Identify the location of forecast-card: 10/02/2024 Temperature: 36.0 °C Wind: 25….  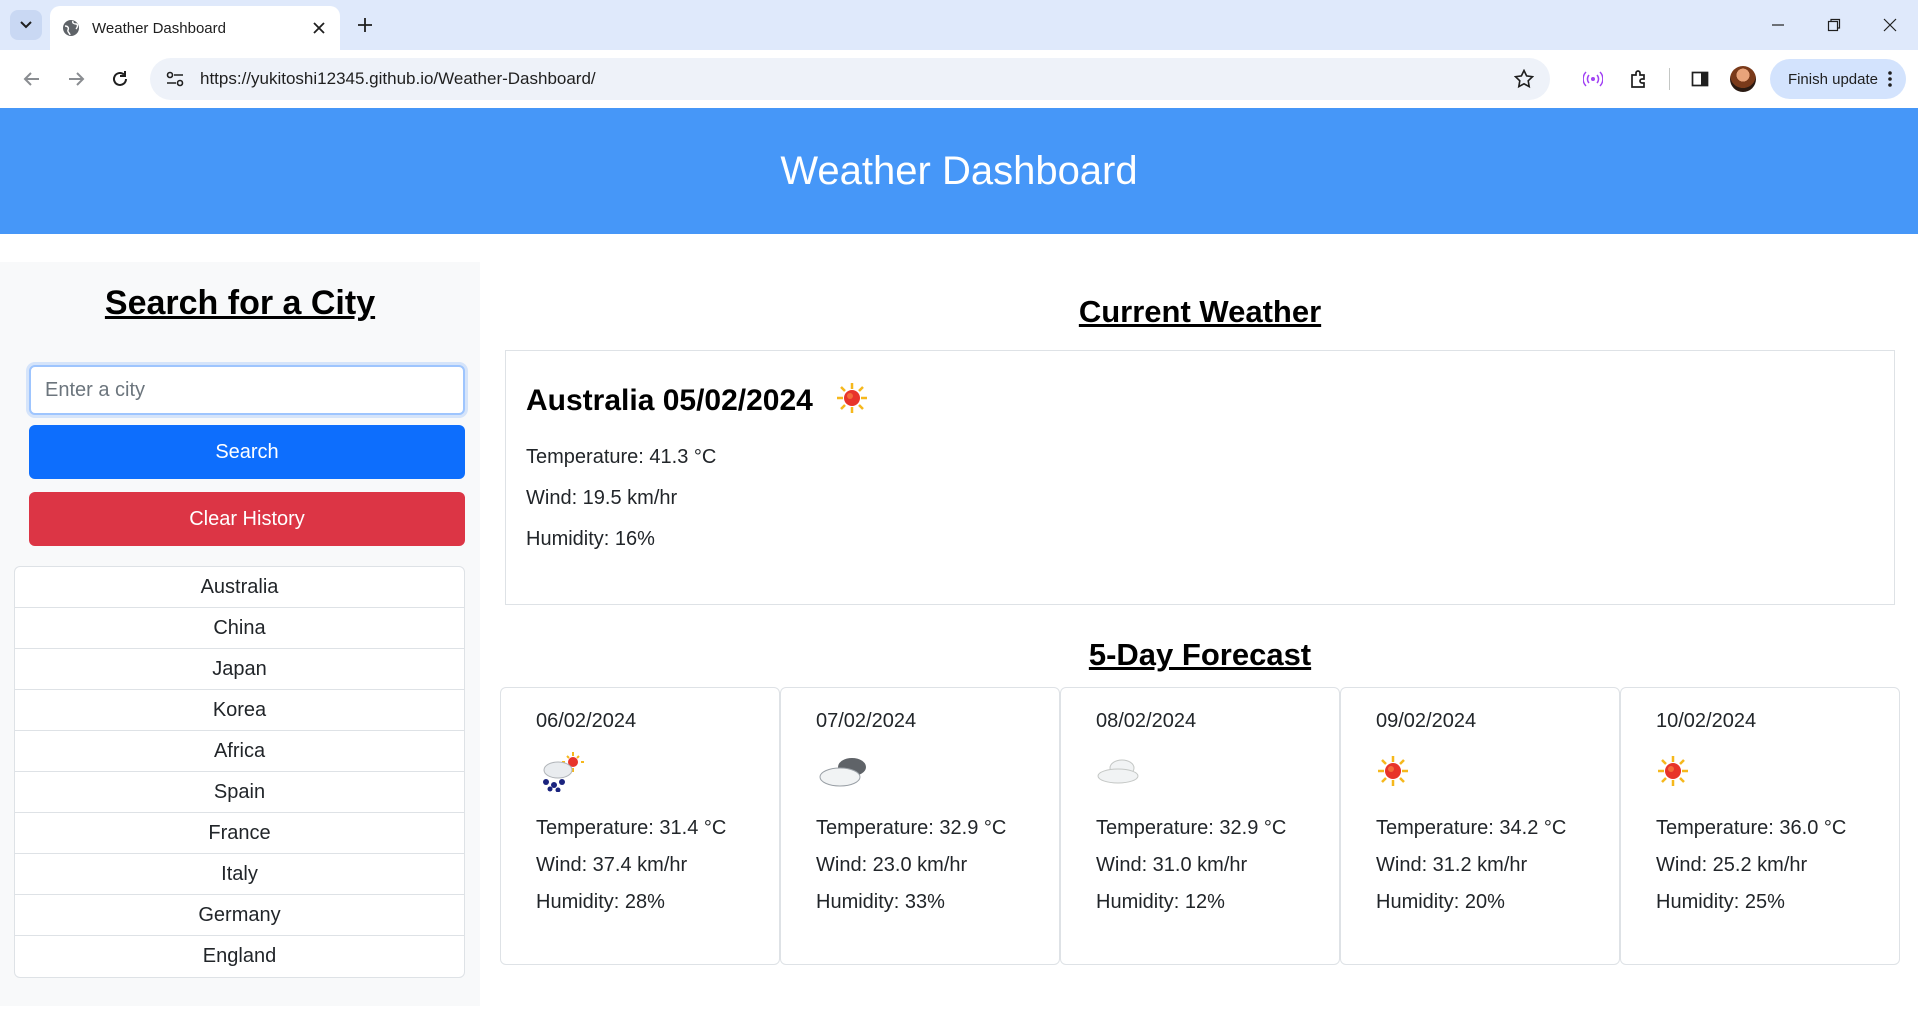
(1760, 826).